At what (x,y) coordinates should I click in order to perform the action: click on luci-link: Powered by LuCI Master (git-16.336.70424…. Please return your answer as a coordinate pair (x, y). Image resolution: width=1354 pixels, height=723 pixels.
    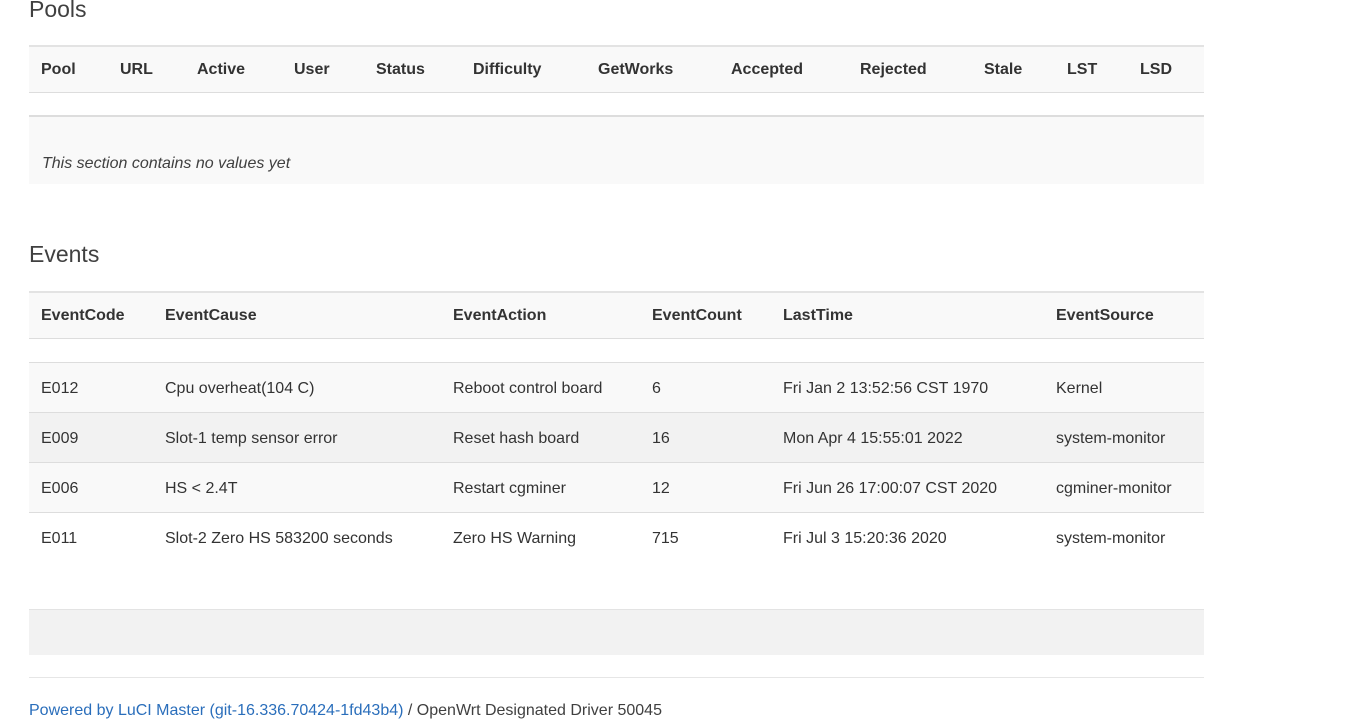
    Looking at the image, I should click on (216, 710).